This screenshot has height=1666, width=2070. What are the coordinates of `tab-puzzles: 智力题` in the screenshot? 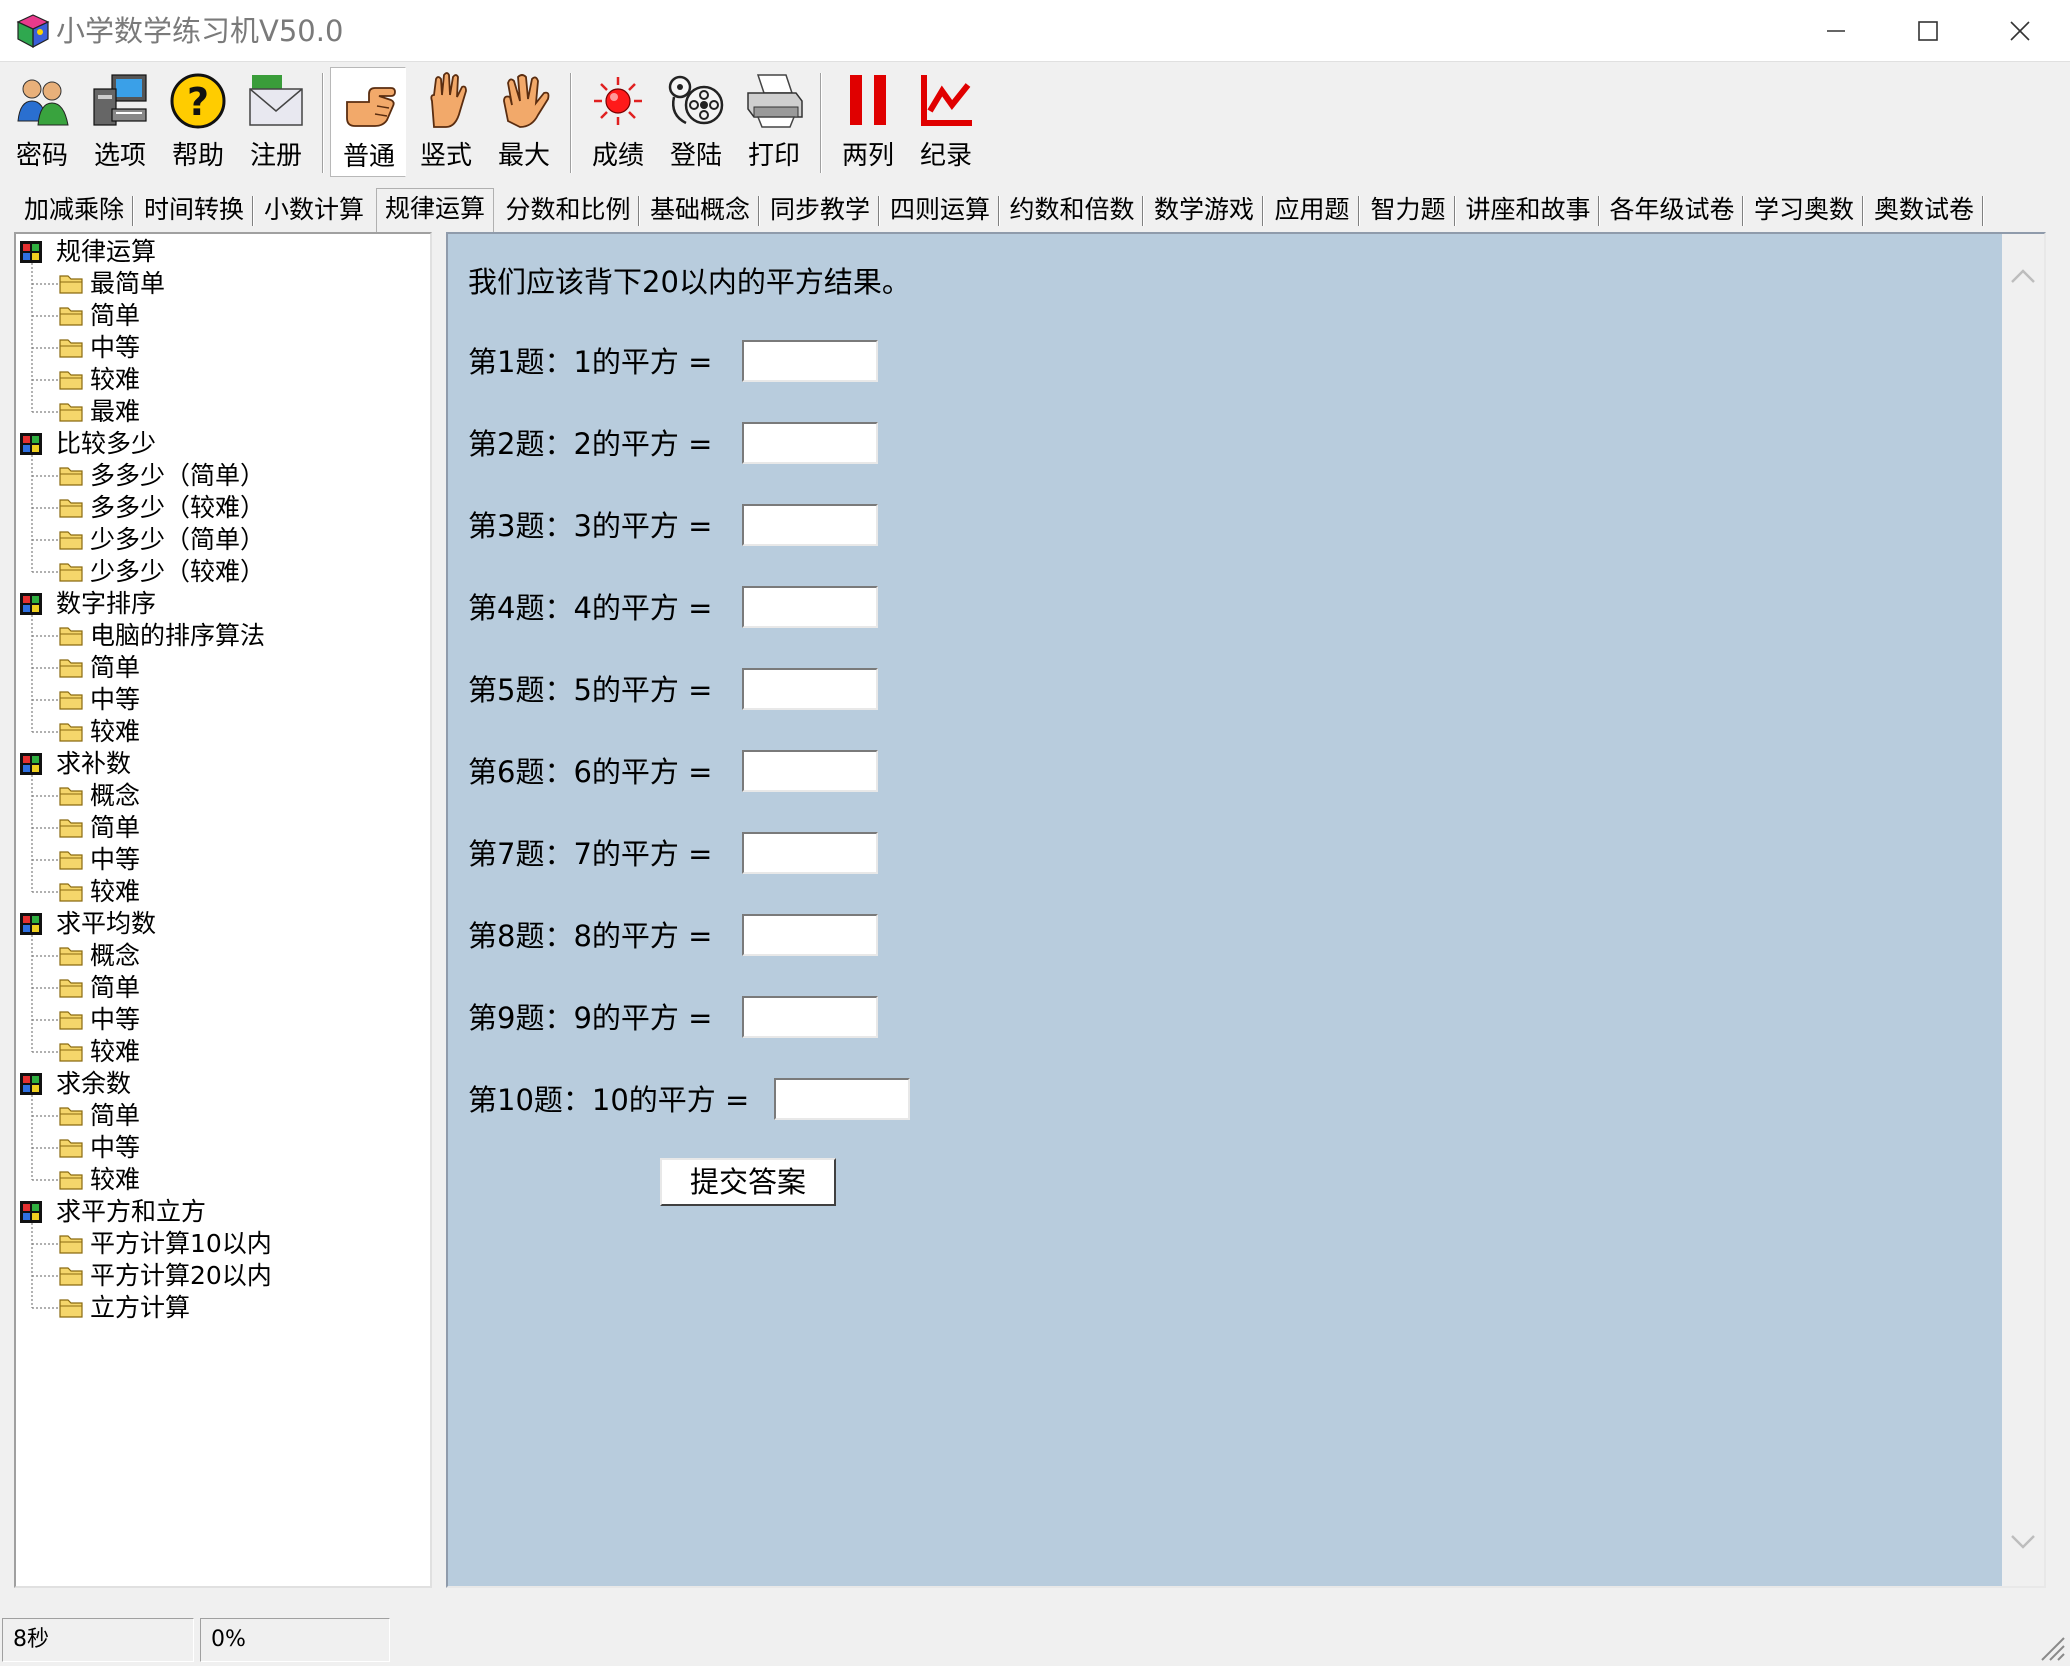 It's located at (1408, 211).